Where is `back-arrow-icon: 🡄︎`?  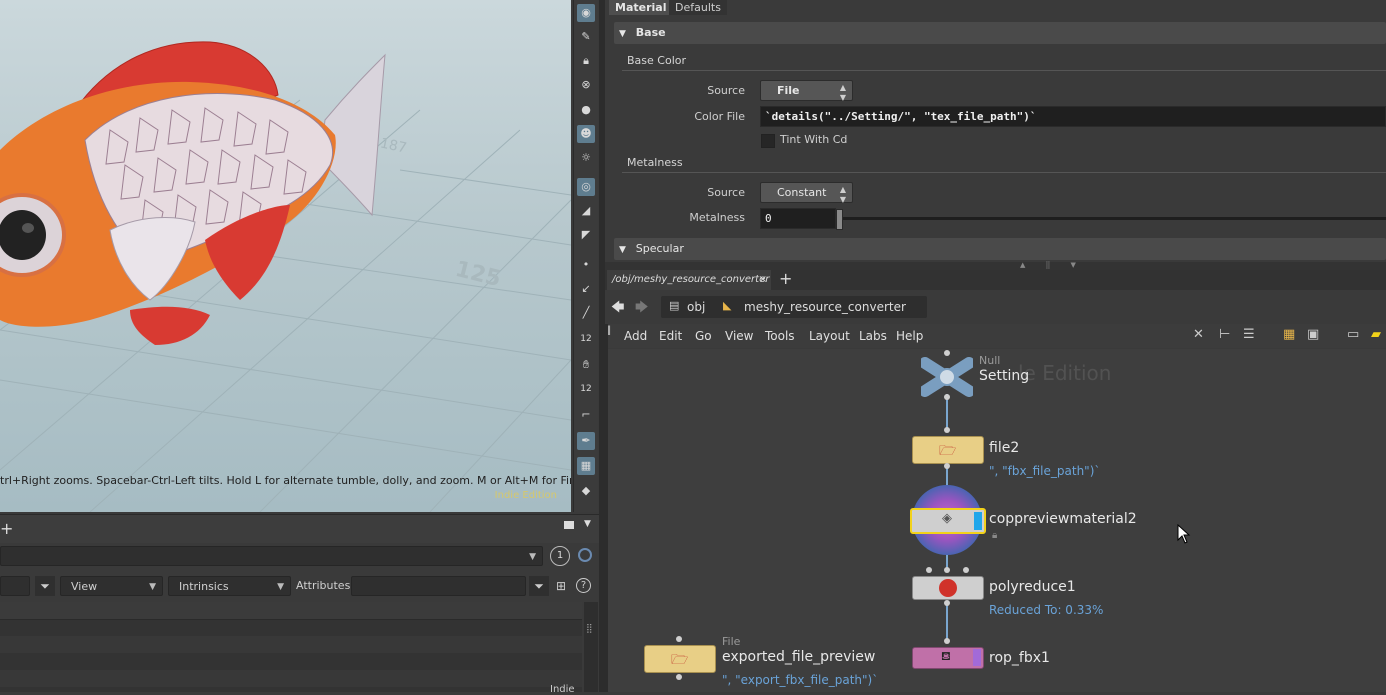
back-arrow-icon: 🡄︎ is located at coordinates (617, 309).